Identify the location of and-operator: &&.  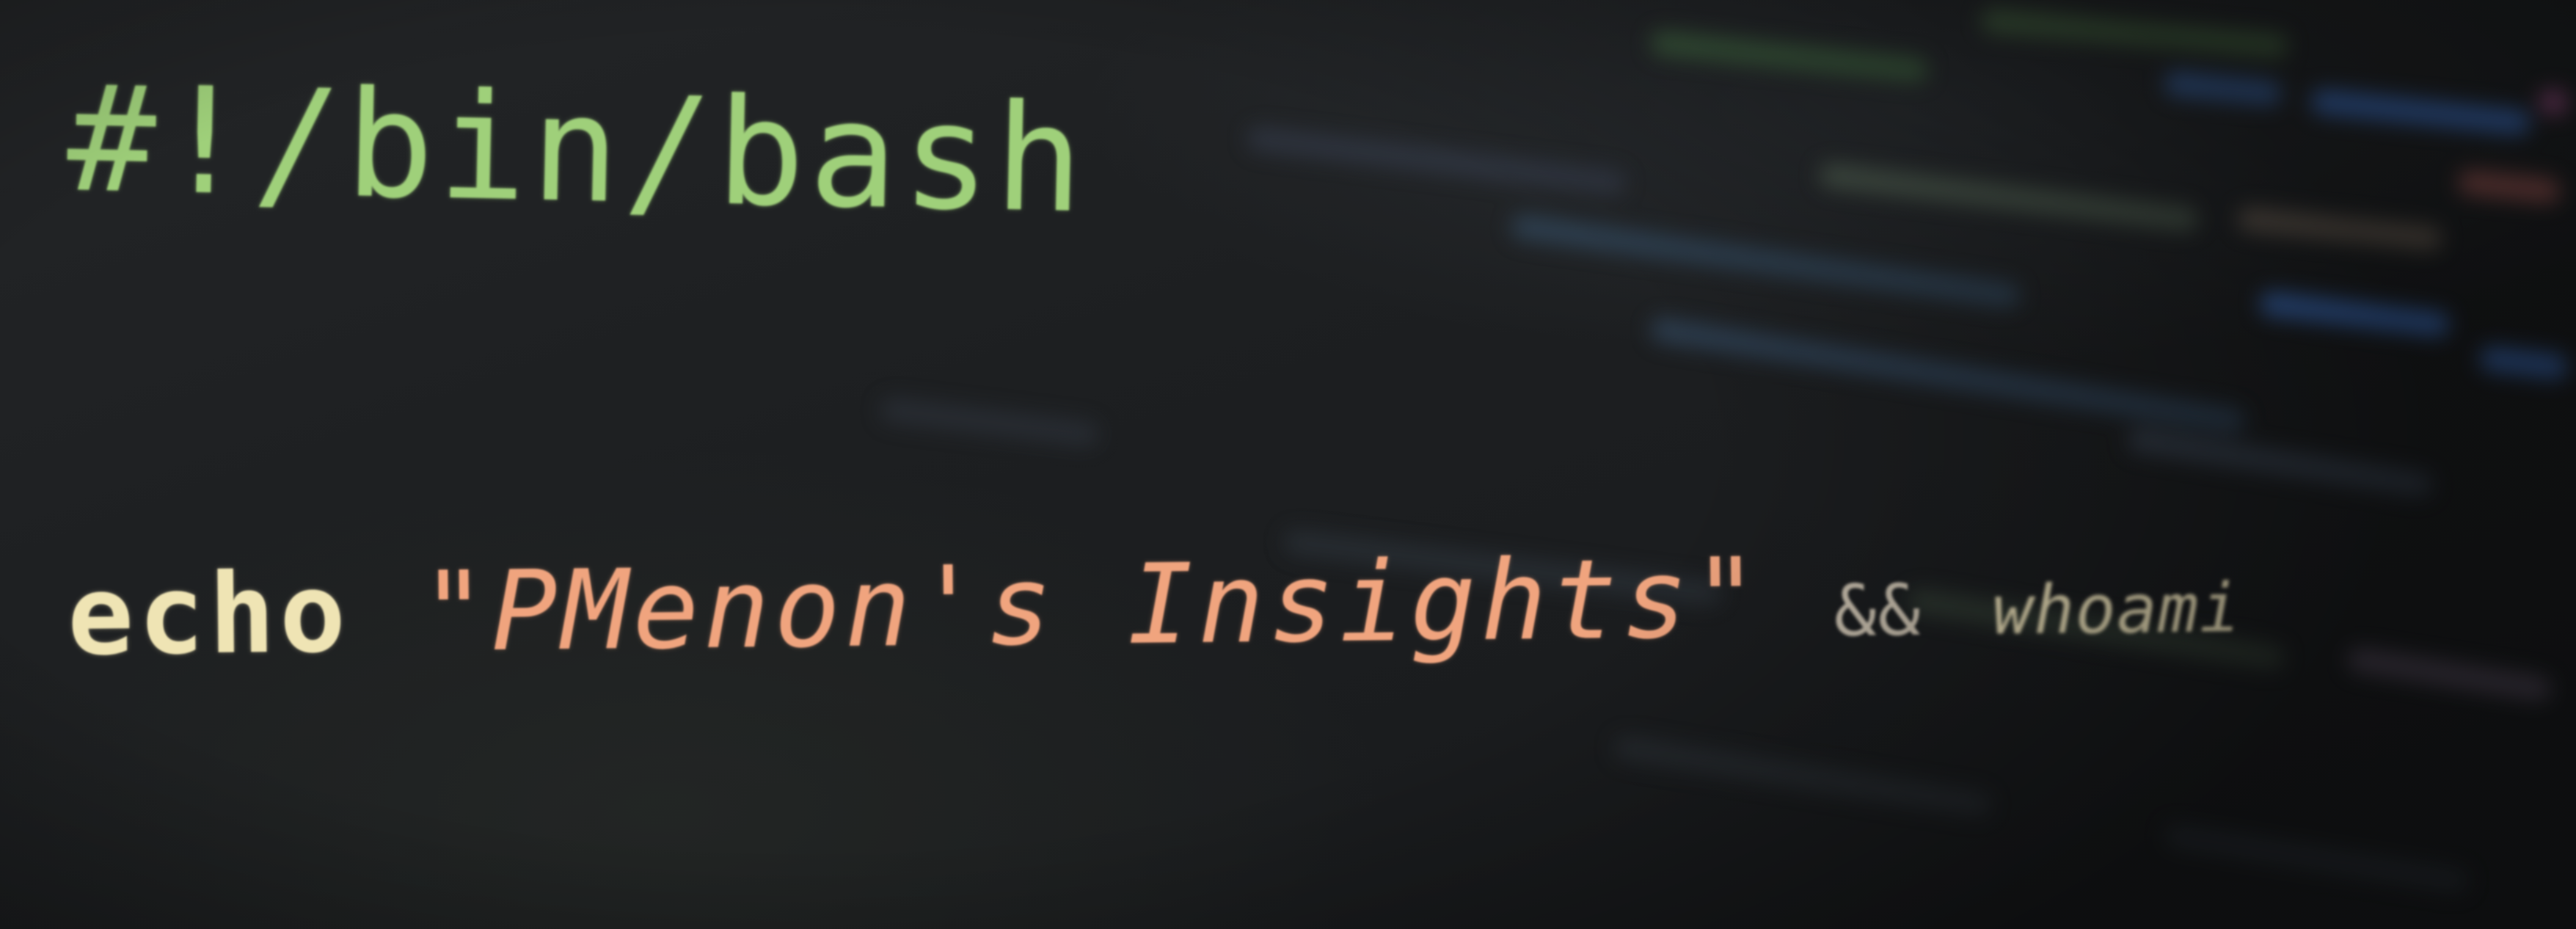
(1878, 610).